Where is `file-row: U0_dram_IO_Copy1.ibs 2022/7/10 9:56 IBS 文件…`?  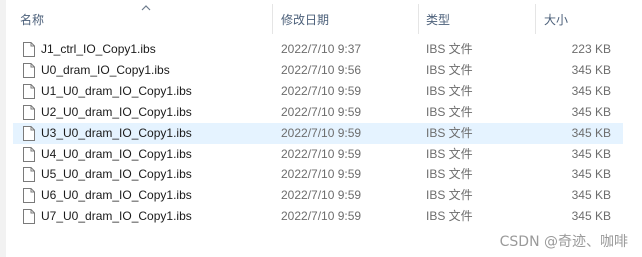
file-row: U0_dram_IO_Copy1.ibs 2022/7/10 9:56 IBS 文件… is located at coordinates (318, 70).